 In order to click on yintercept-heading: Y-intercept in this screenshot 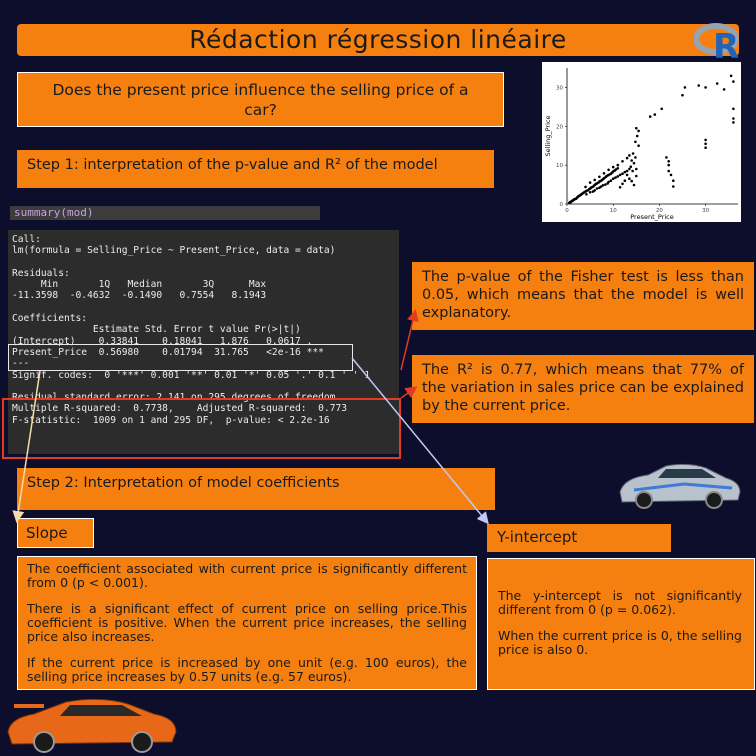, I will do `click(579, 538)`.